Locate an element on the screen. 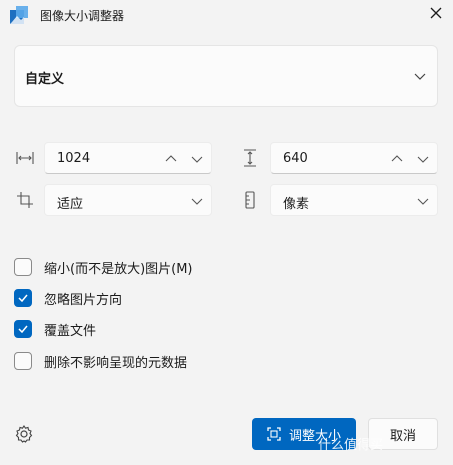 The image size is (453, 465). ruler-icon is located at coordinates (250, 200).